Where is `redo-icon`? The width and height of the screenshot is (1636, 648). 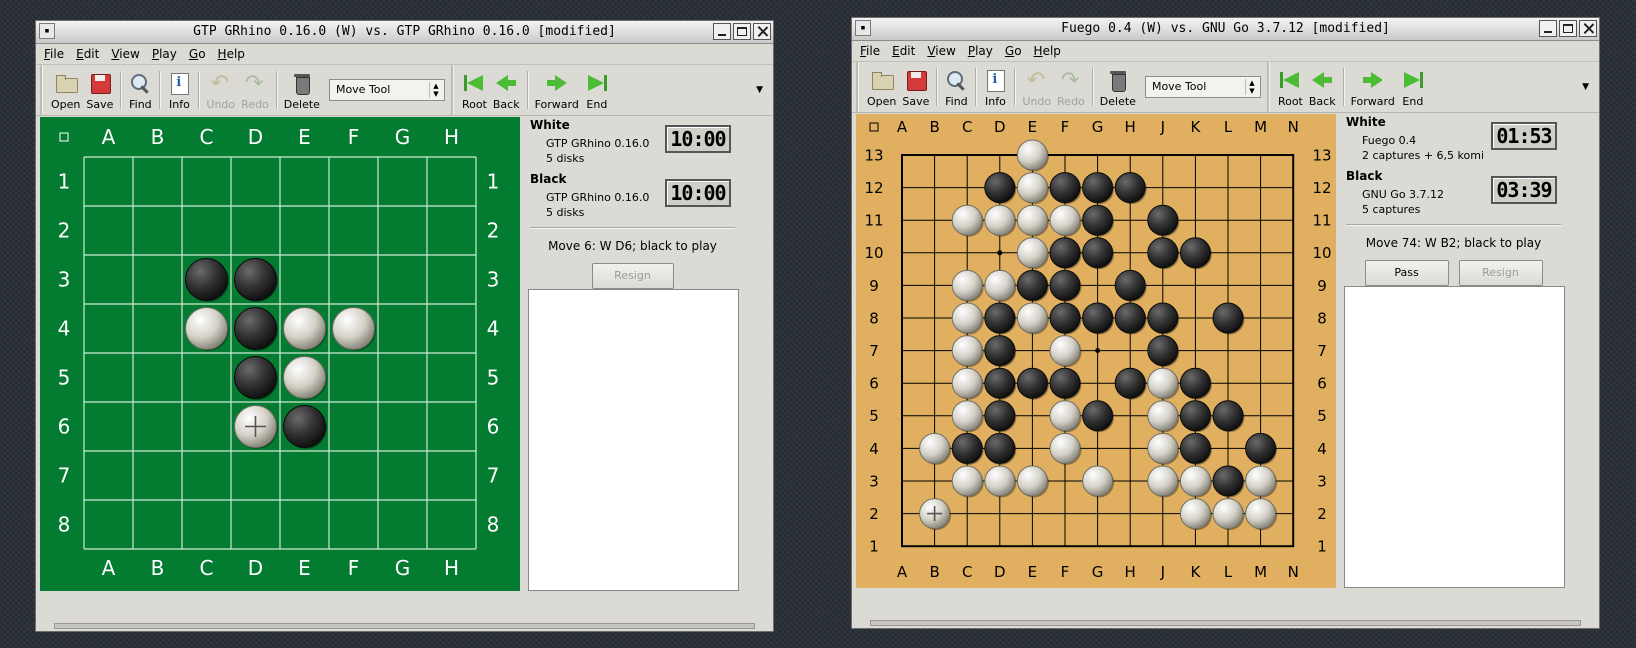 redo-icon is located at coordinates (1071, 80).